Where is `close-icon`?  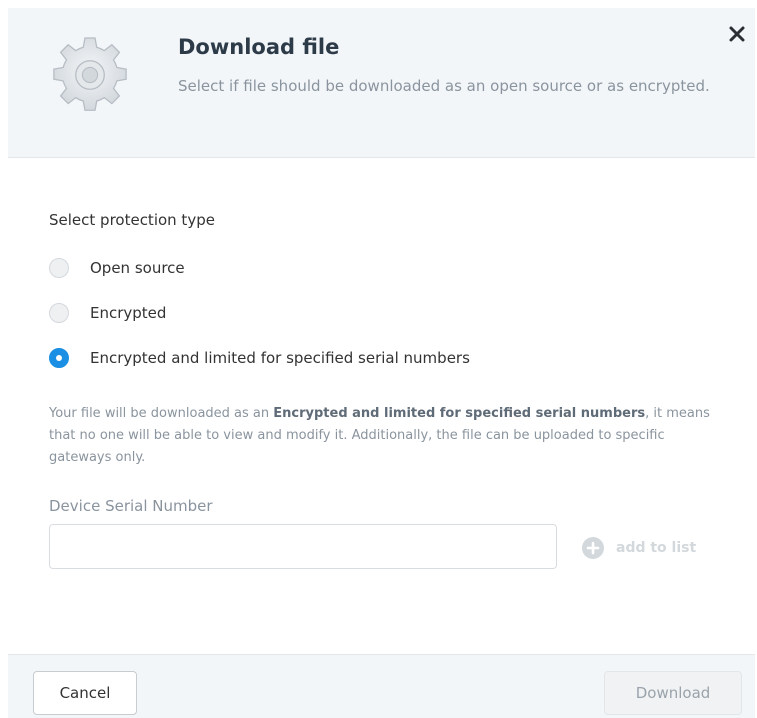 close-icon is located at coordinates (737, 34).